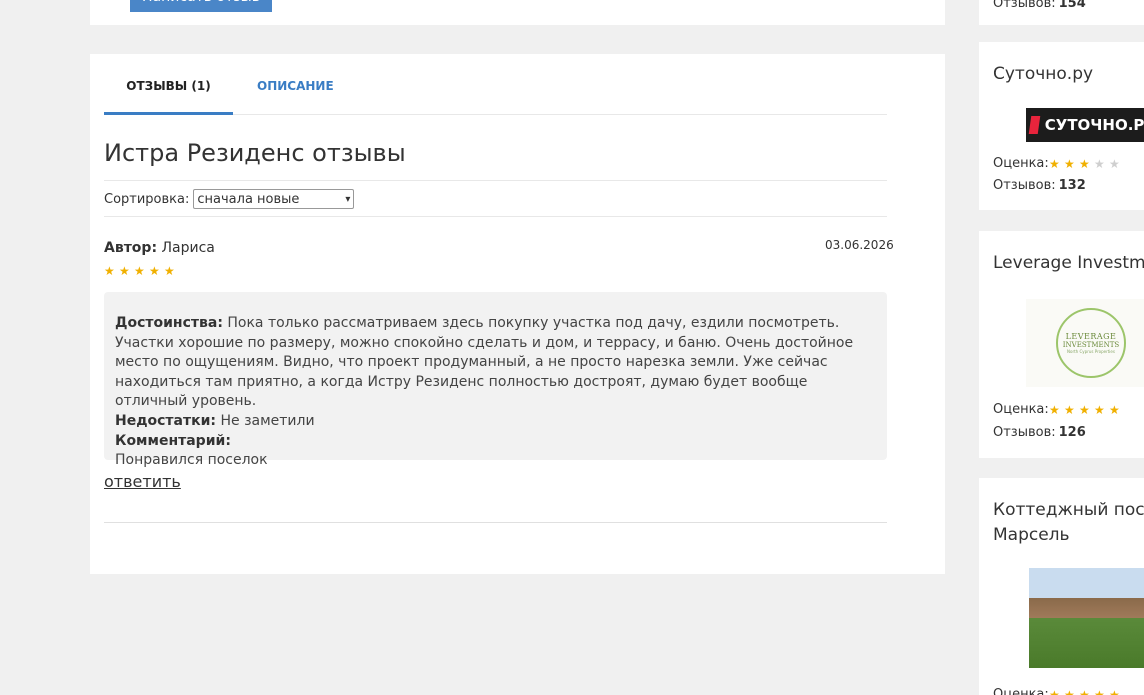  I want to click on write-review-button: Написать отзыв, so click(201, 6).